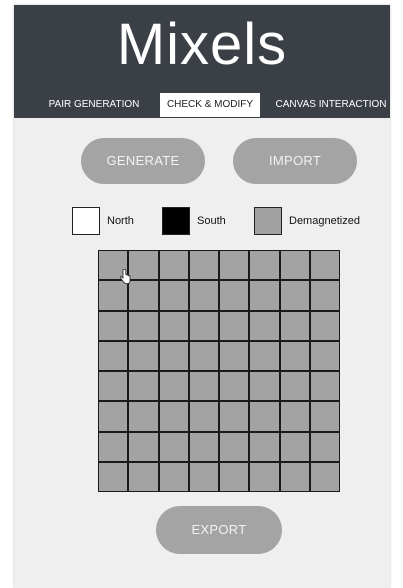  Describe the element at coordinates (295, 161) in the screenshot. I see `import-button: IMPORT` at that location.